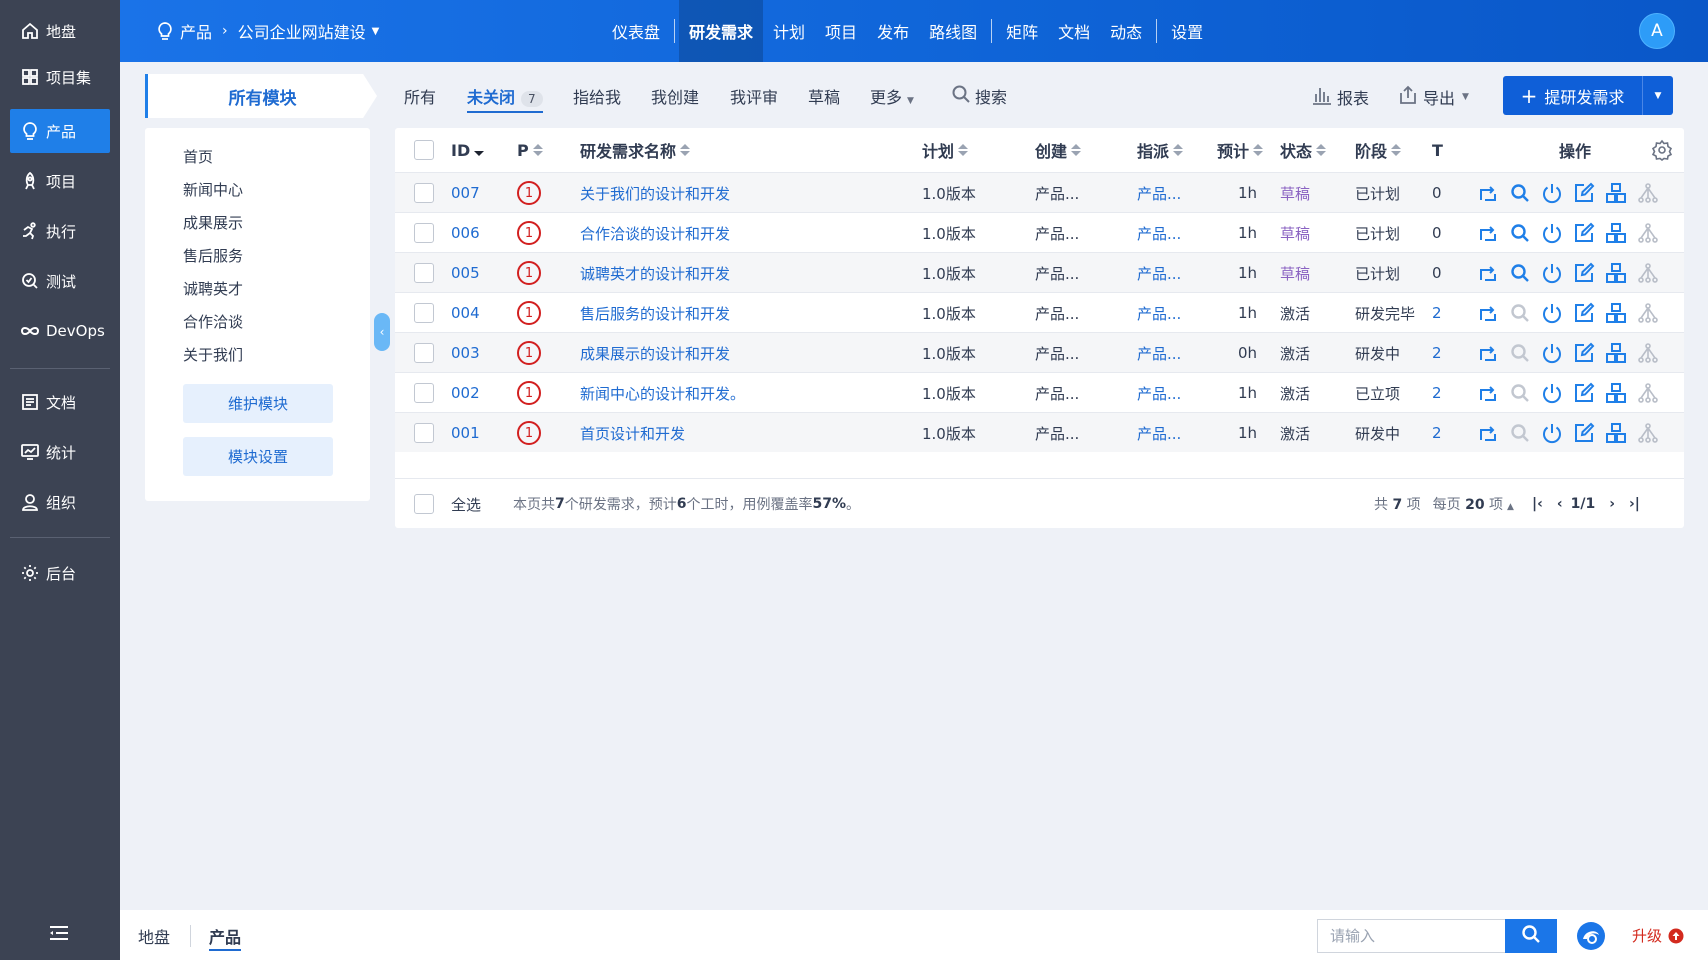  Describe the element at coordinates (1662, 150) in the screenshot. I see `column-settings-icon` at that location.